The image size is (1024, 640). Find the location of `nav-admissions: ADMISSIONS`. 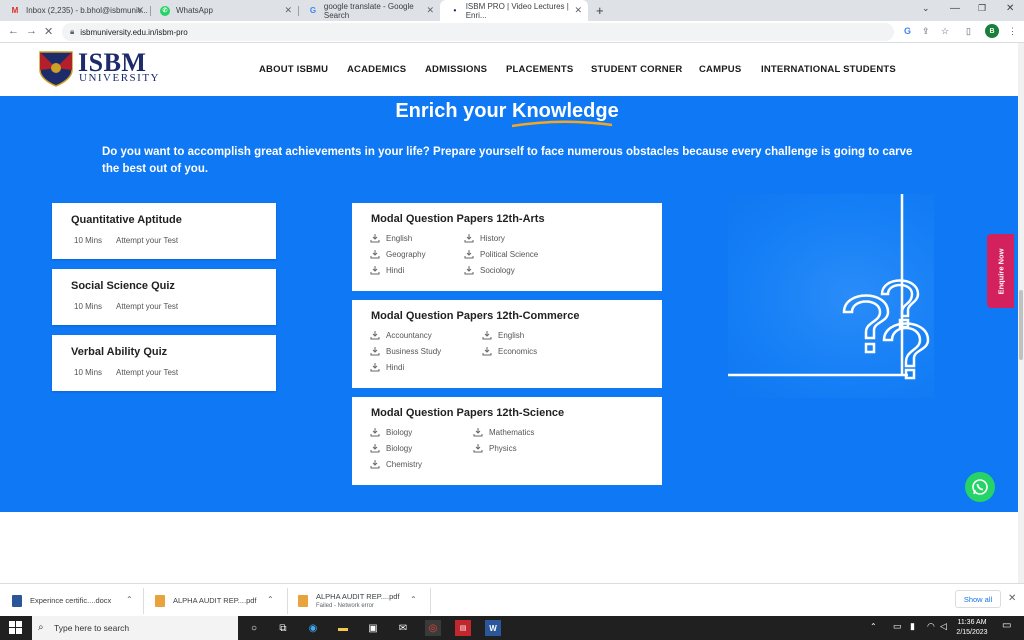

nav-admissions: ADMISSIONS is located at coordinates (456, 69).